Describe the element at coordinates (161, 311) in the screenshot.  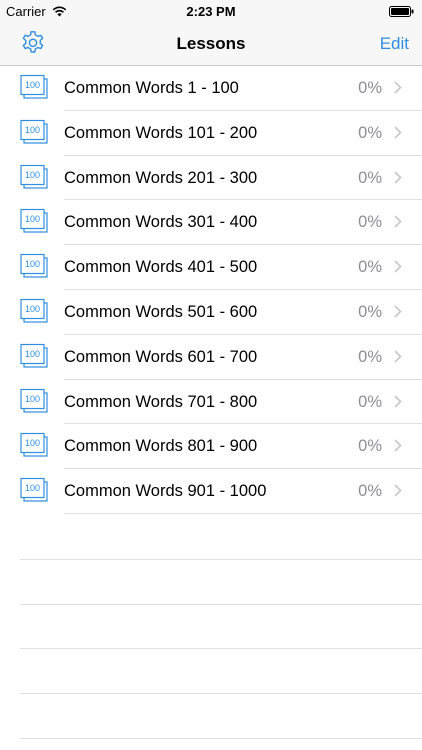
I see `lesson-title: Common Words 501 - 600` at that location.